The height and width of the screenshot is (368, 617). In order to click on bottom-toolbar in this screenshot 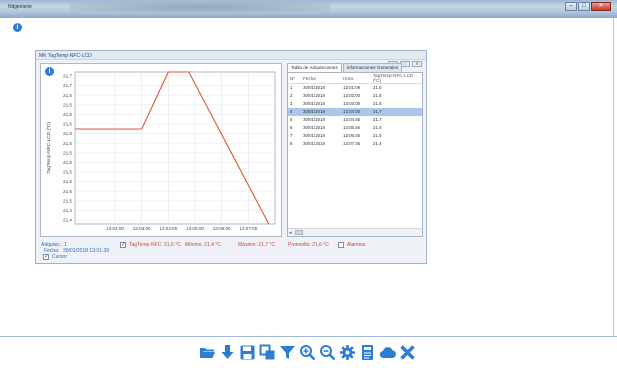, I will do `click(307, 353)`.